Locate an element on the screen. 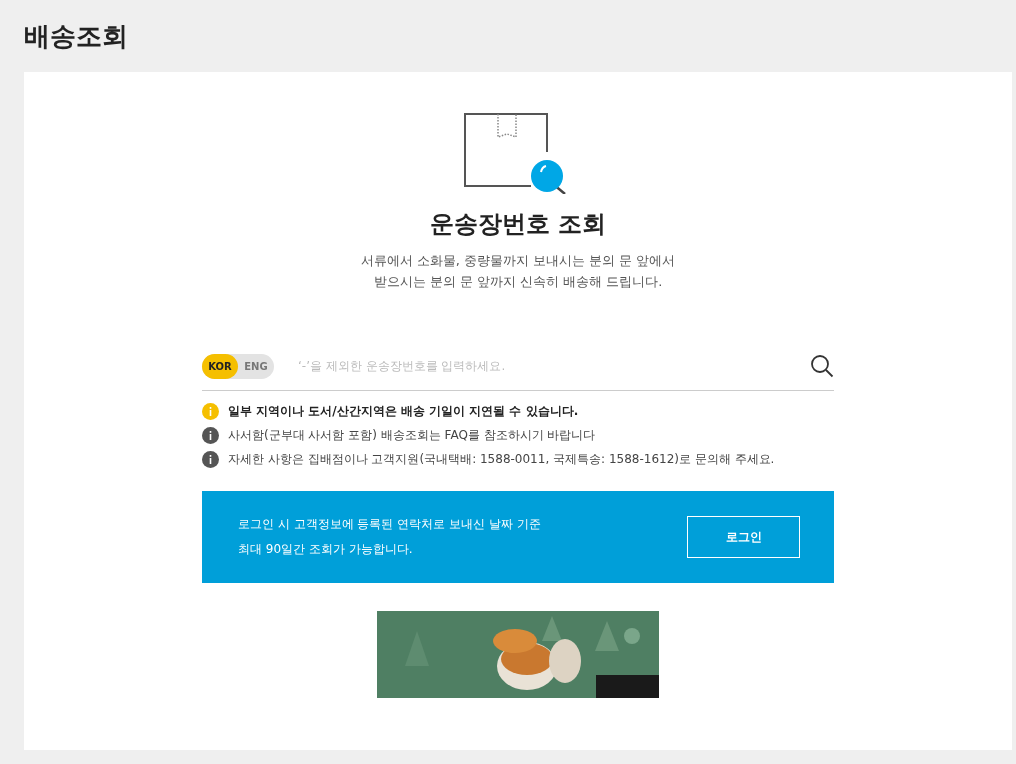  language-tab: KOR is located at coordinates (220, 366).